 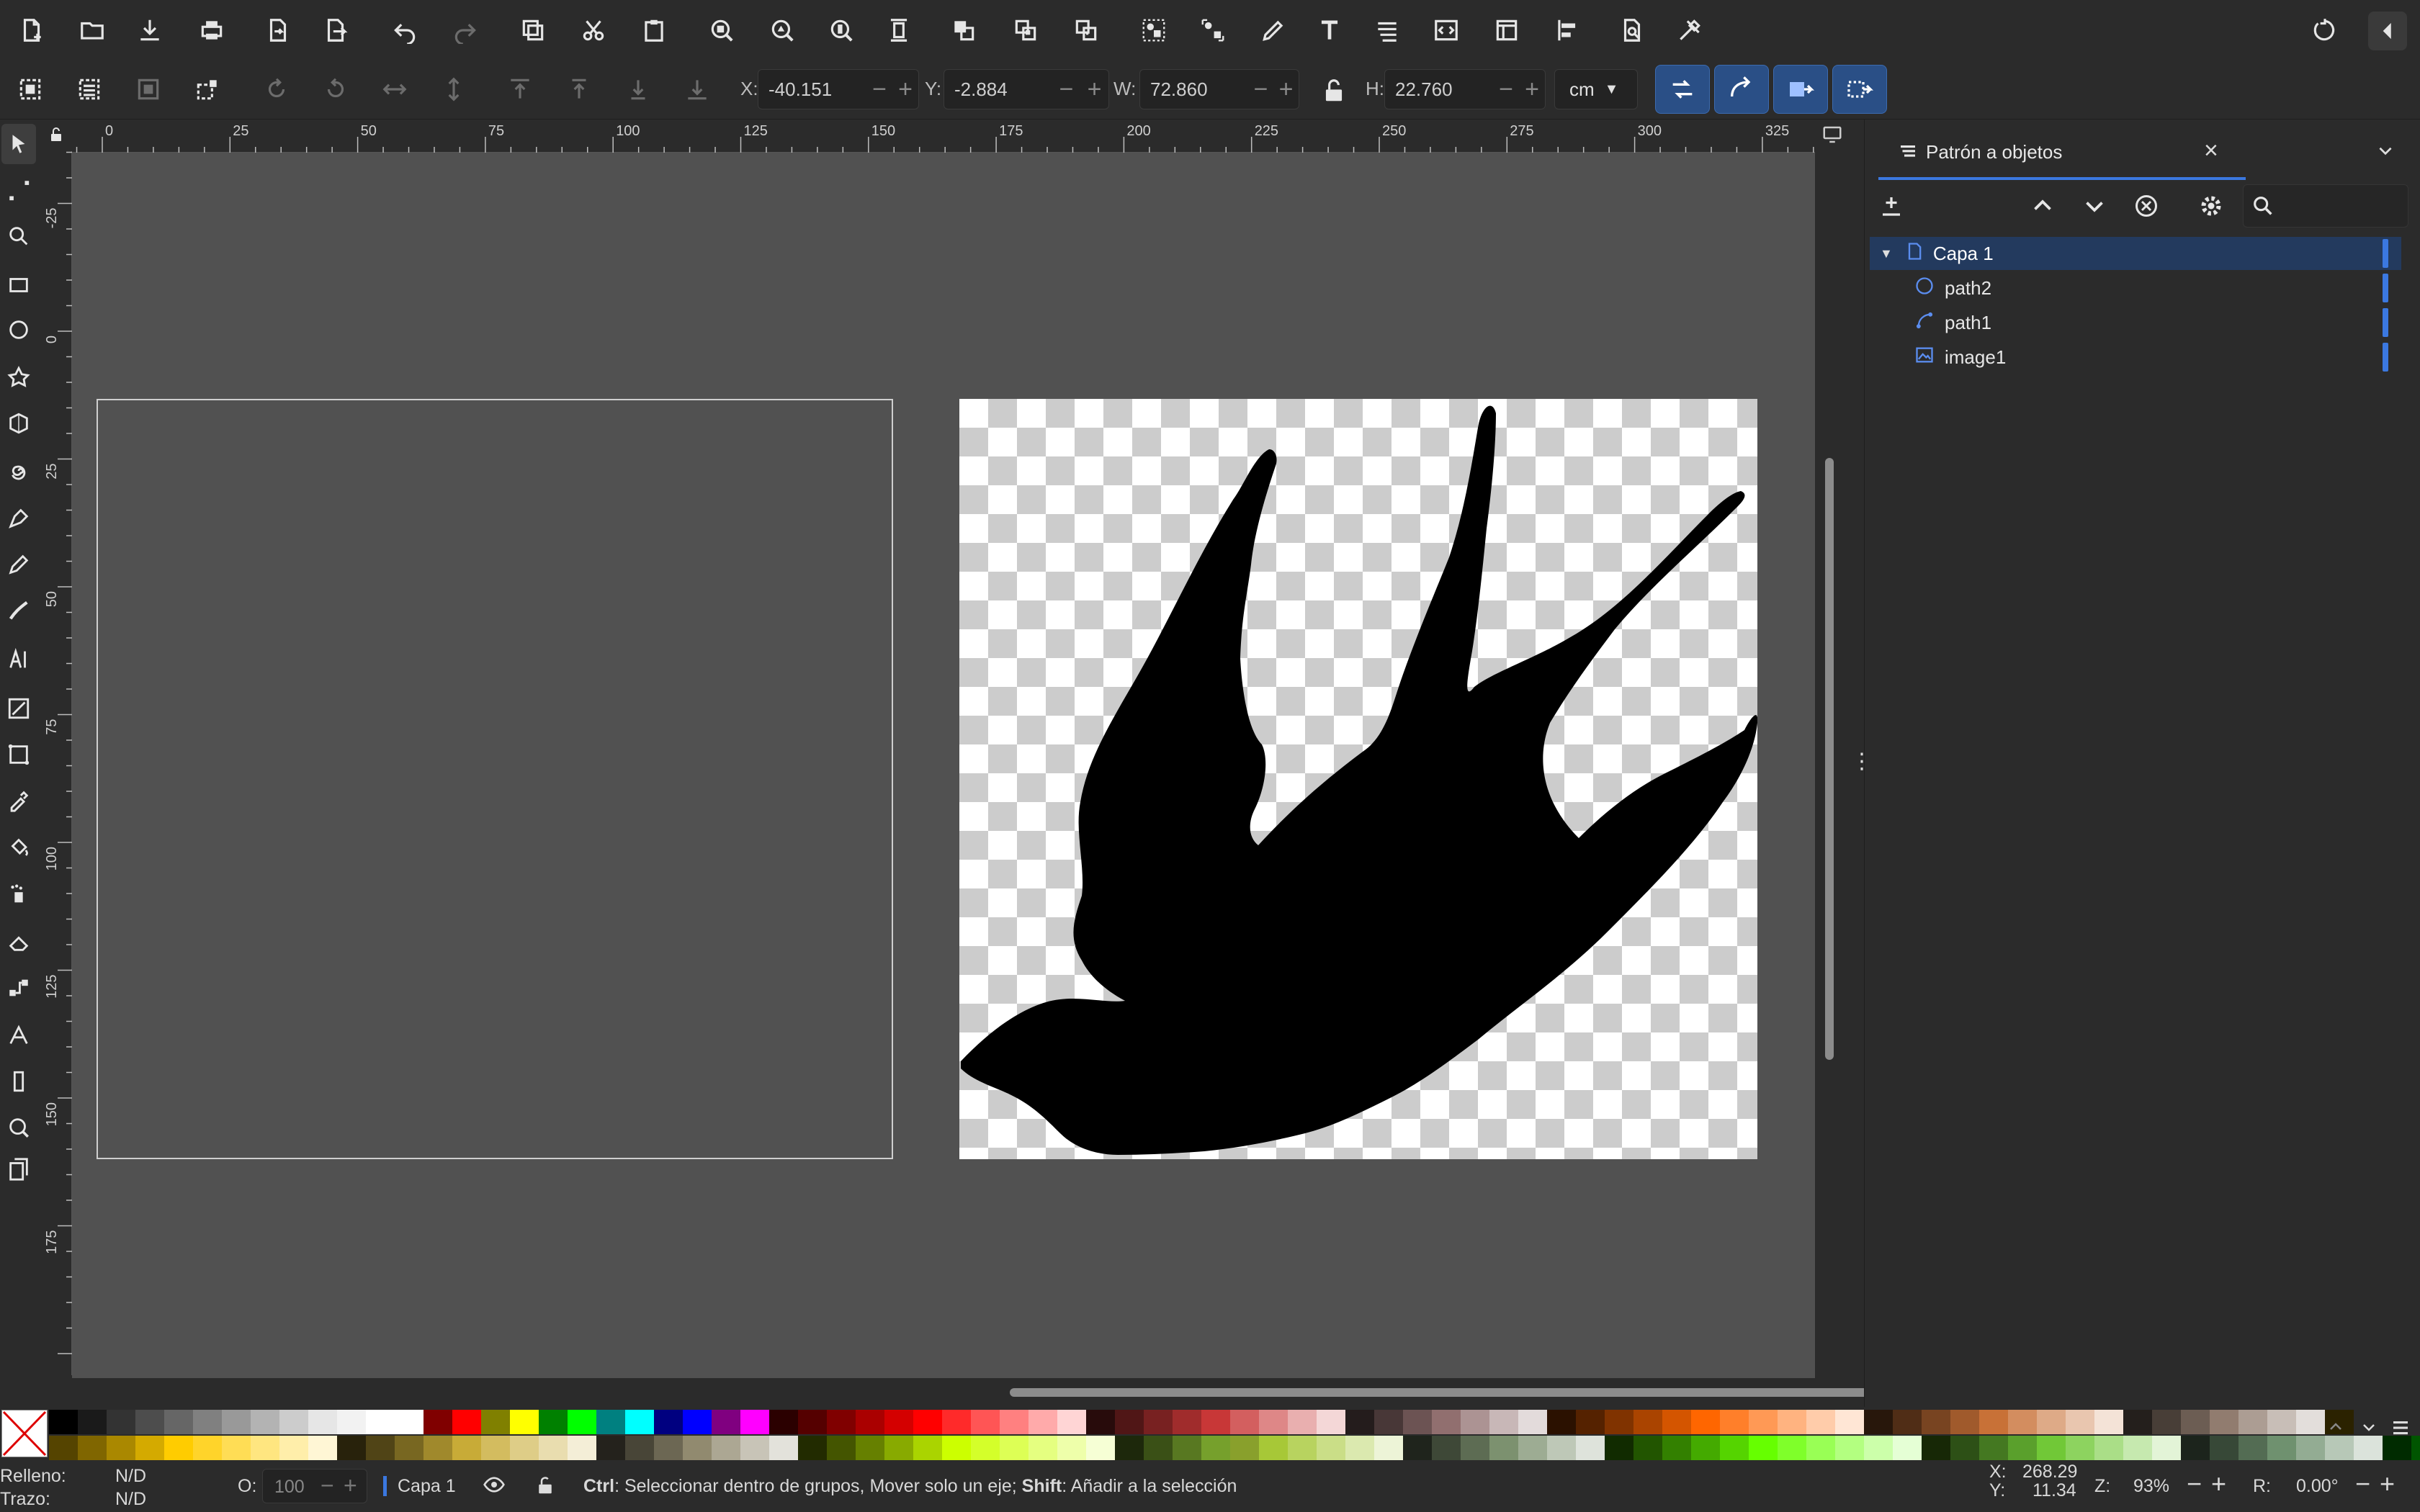 I want to click on select-same-icon, so click(x=148, y=89).